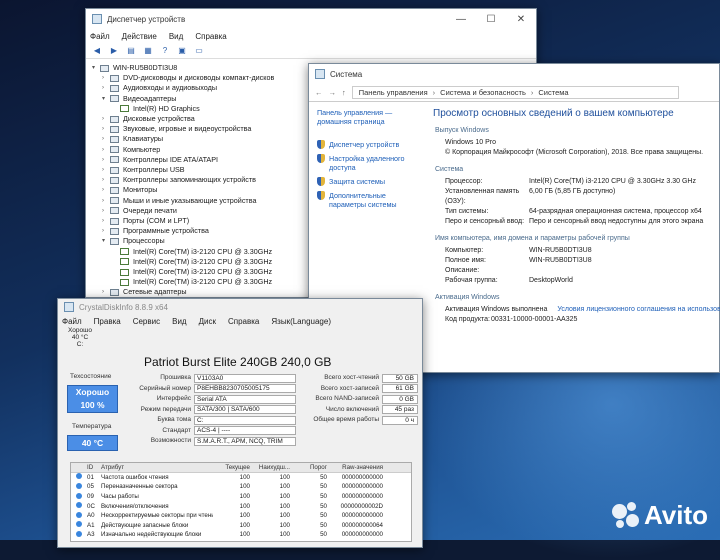 This screenshot has width=720, height=560. Describe the element at coordinates (176, 36) in the screenshot. I see `menu-view: Вид` at that location.